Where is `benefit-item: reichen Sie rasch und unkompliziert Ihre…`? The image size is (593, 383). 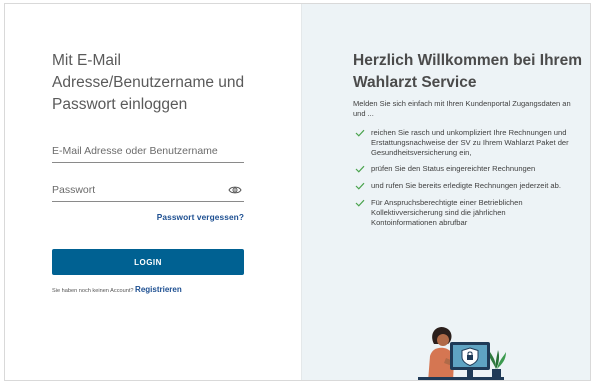 benefit-item: reichen Sie rasch und unkompliziert Ihre… is located at coordinates (463, 142).